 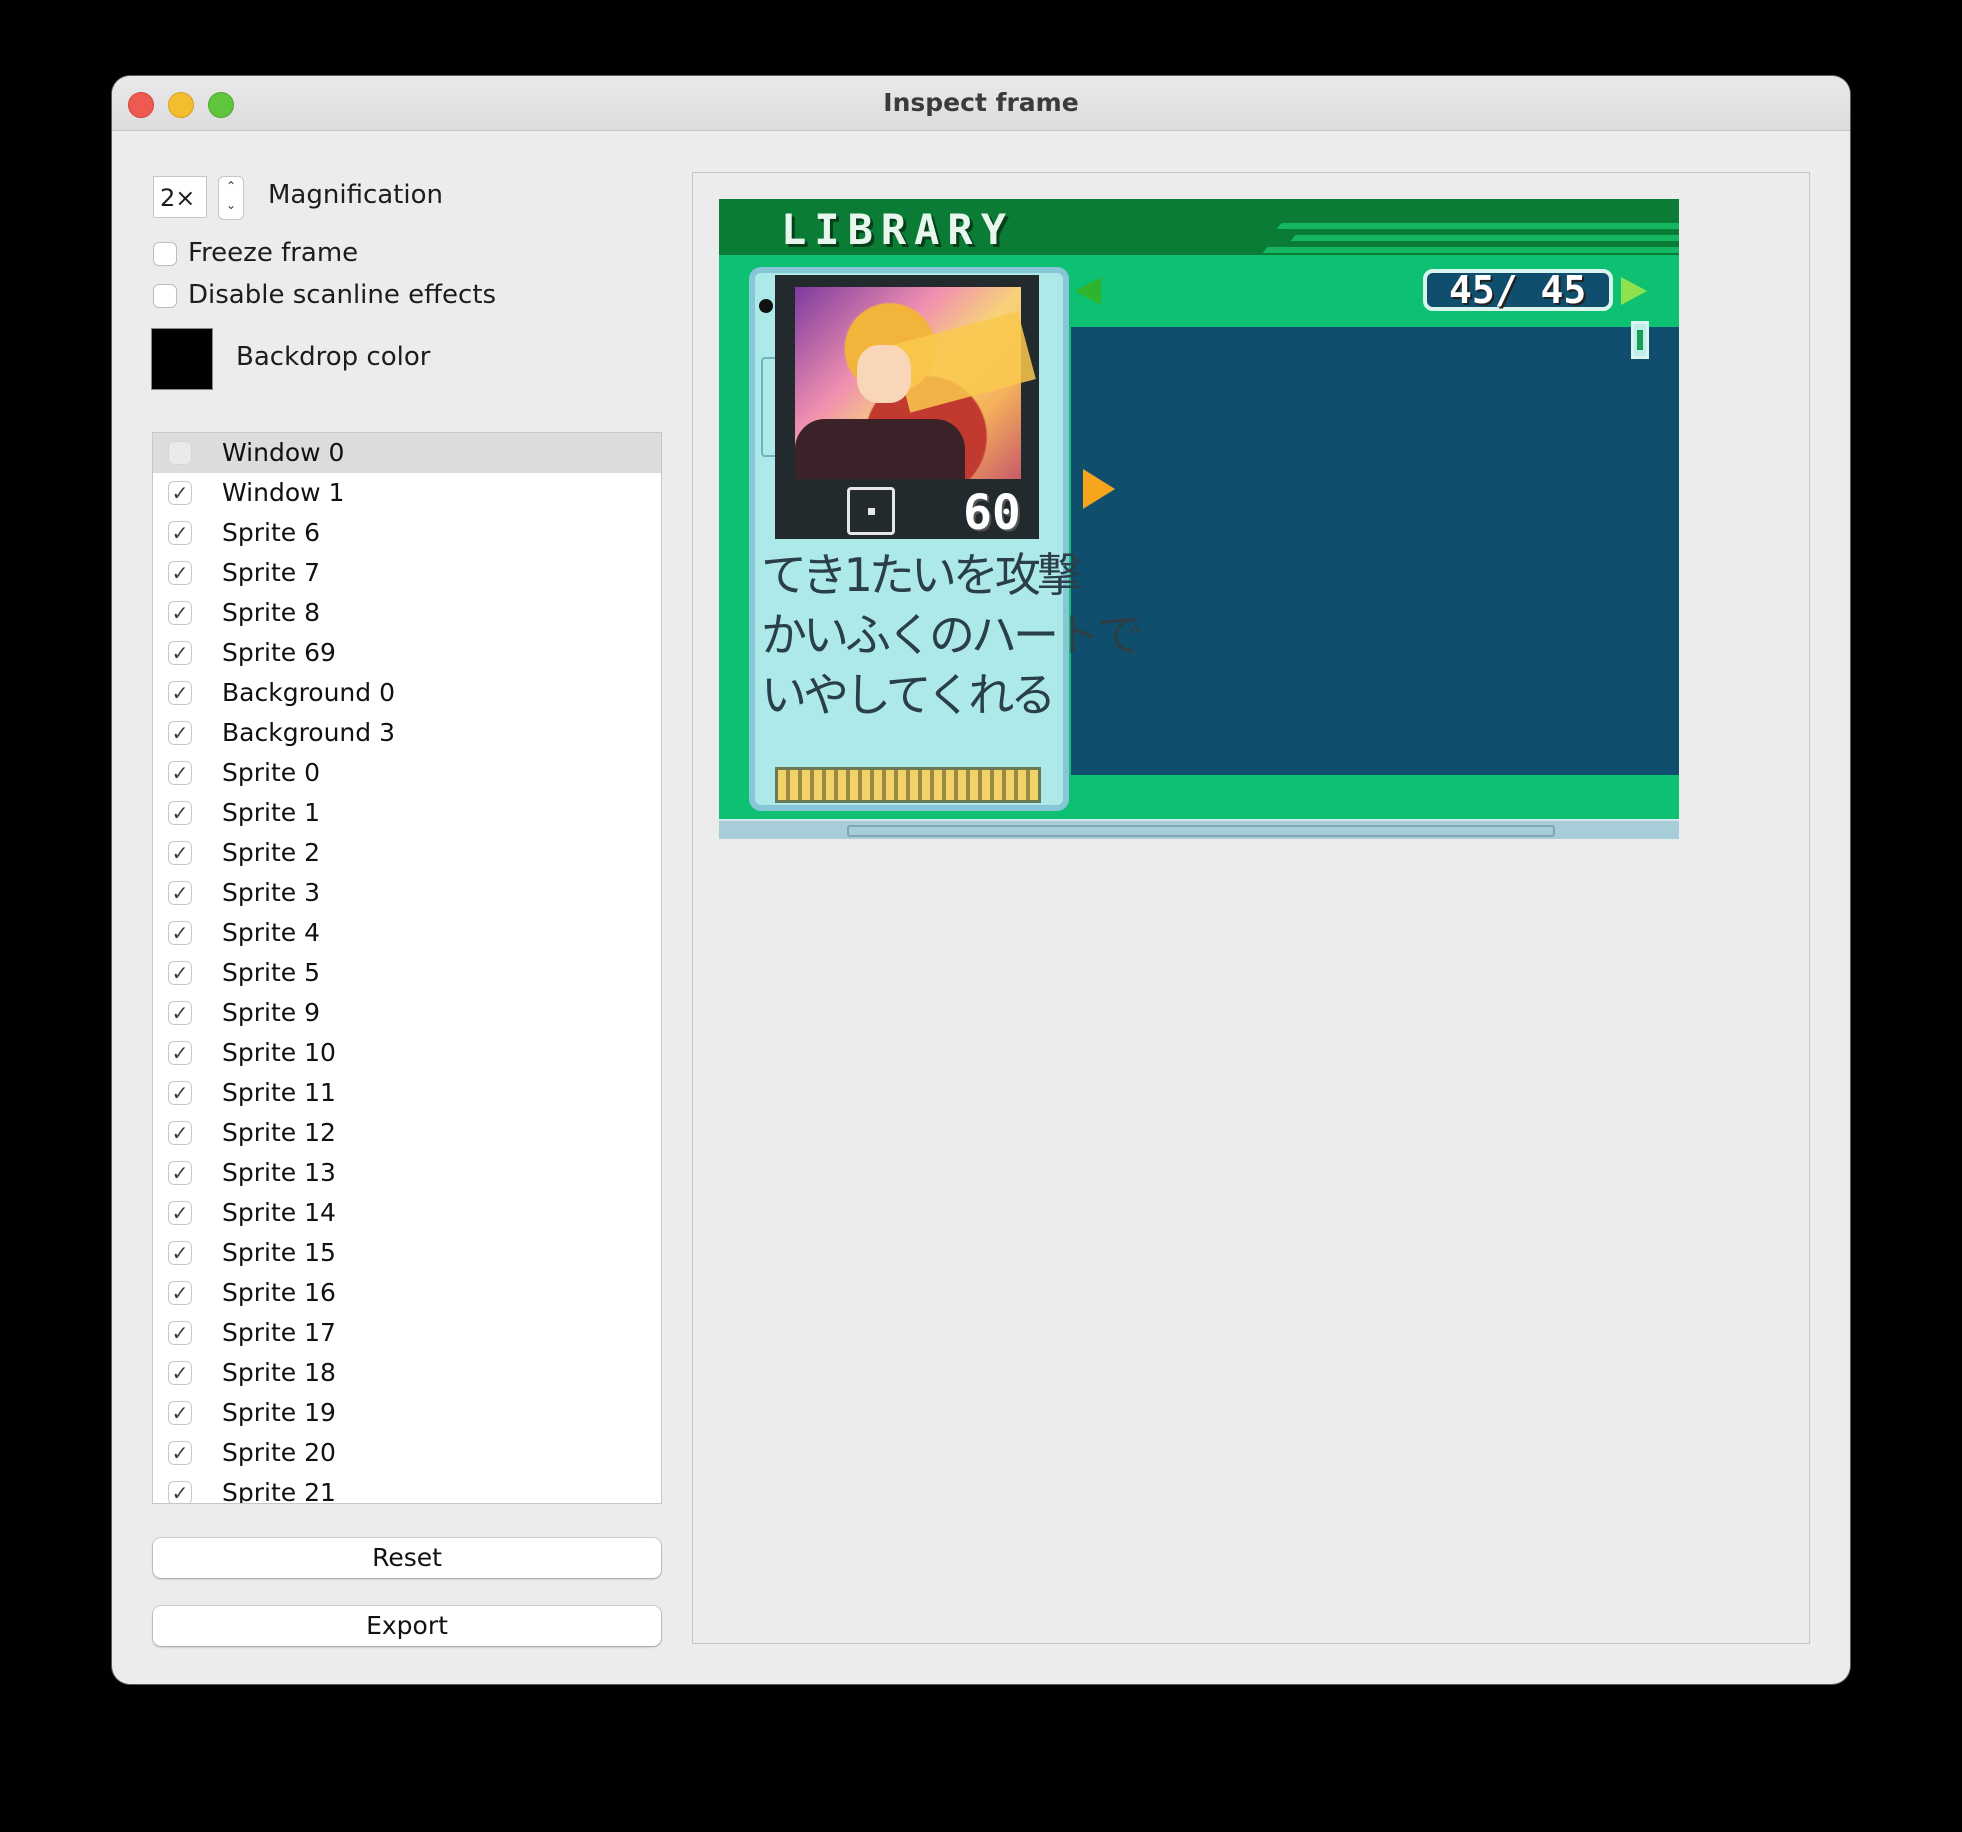 I want to click on layer-row: ✓ Sprite 14, so click(x=407, y=1213).